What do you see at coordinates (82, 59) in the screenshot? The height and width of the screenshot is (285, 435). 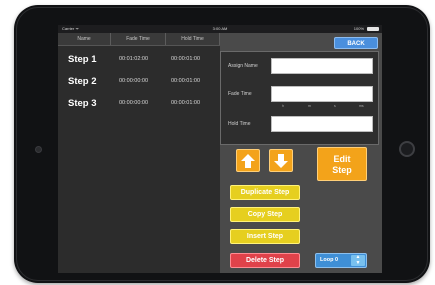 I see `step-name: Step 1` at bounding box center [82, 59].